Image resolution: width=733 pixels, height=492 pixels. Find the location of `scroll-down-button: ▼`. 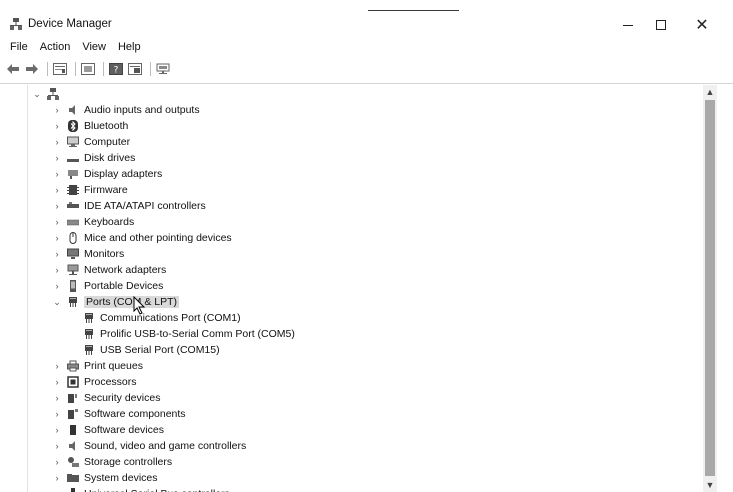

scroll-down-button: ▼ is located at coordinates (710, 485).